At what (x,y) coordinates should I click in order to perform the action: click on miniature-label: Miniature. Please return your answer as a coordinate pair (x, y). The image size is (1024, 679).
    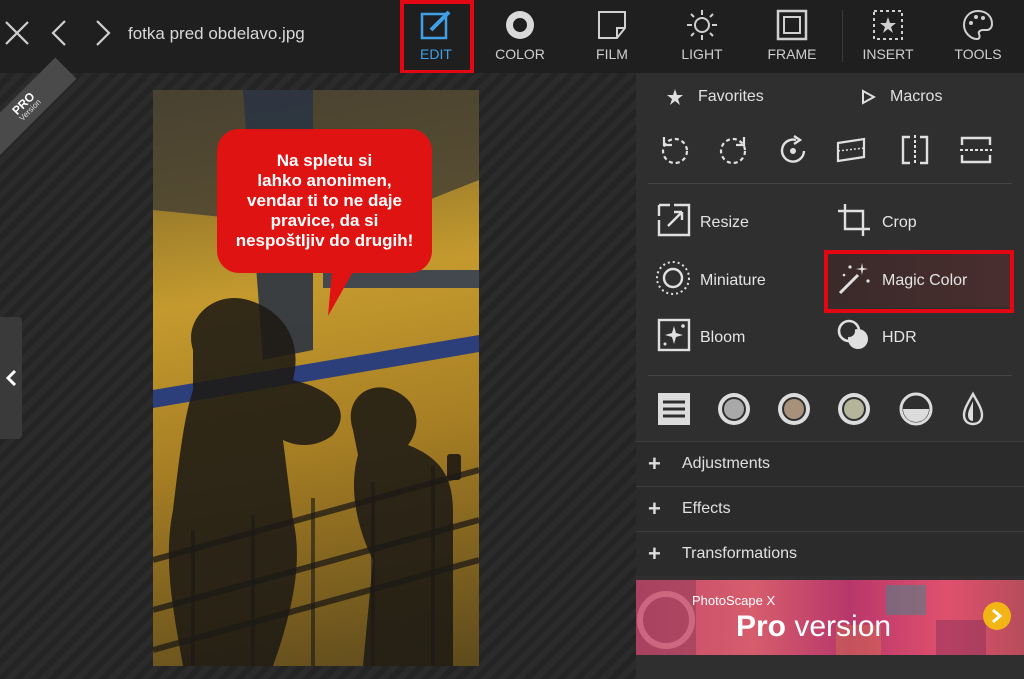
    Looking at the image, I should click on (733, 280).